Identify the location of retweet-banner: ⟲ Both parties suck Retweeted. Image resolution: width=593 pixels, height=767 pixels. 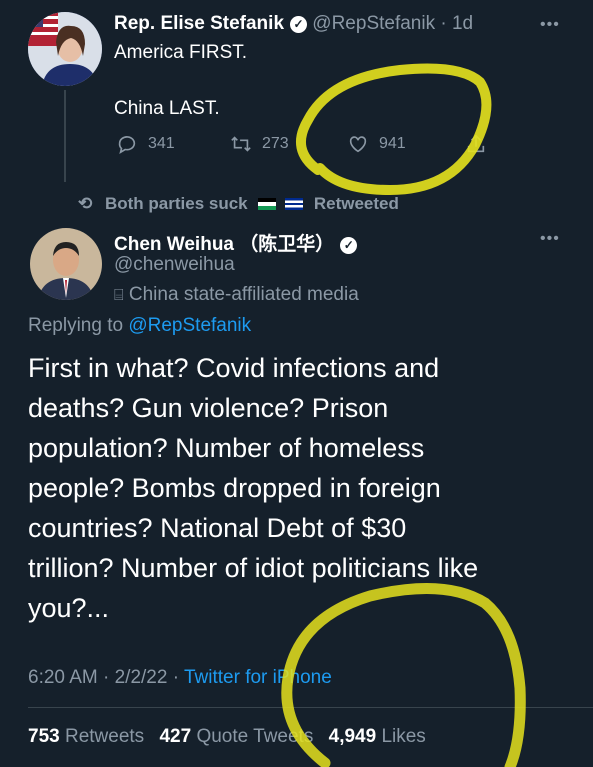
(238, 204).